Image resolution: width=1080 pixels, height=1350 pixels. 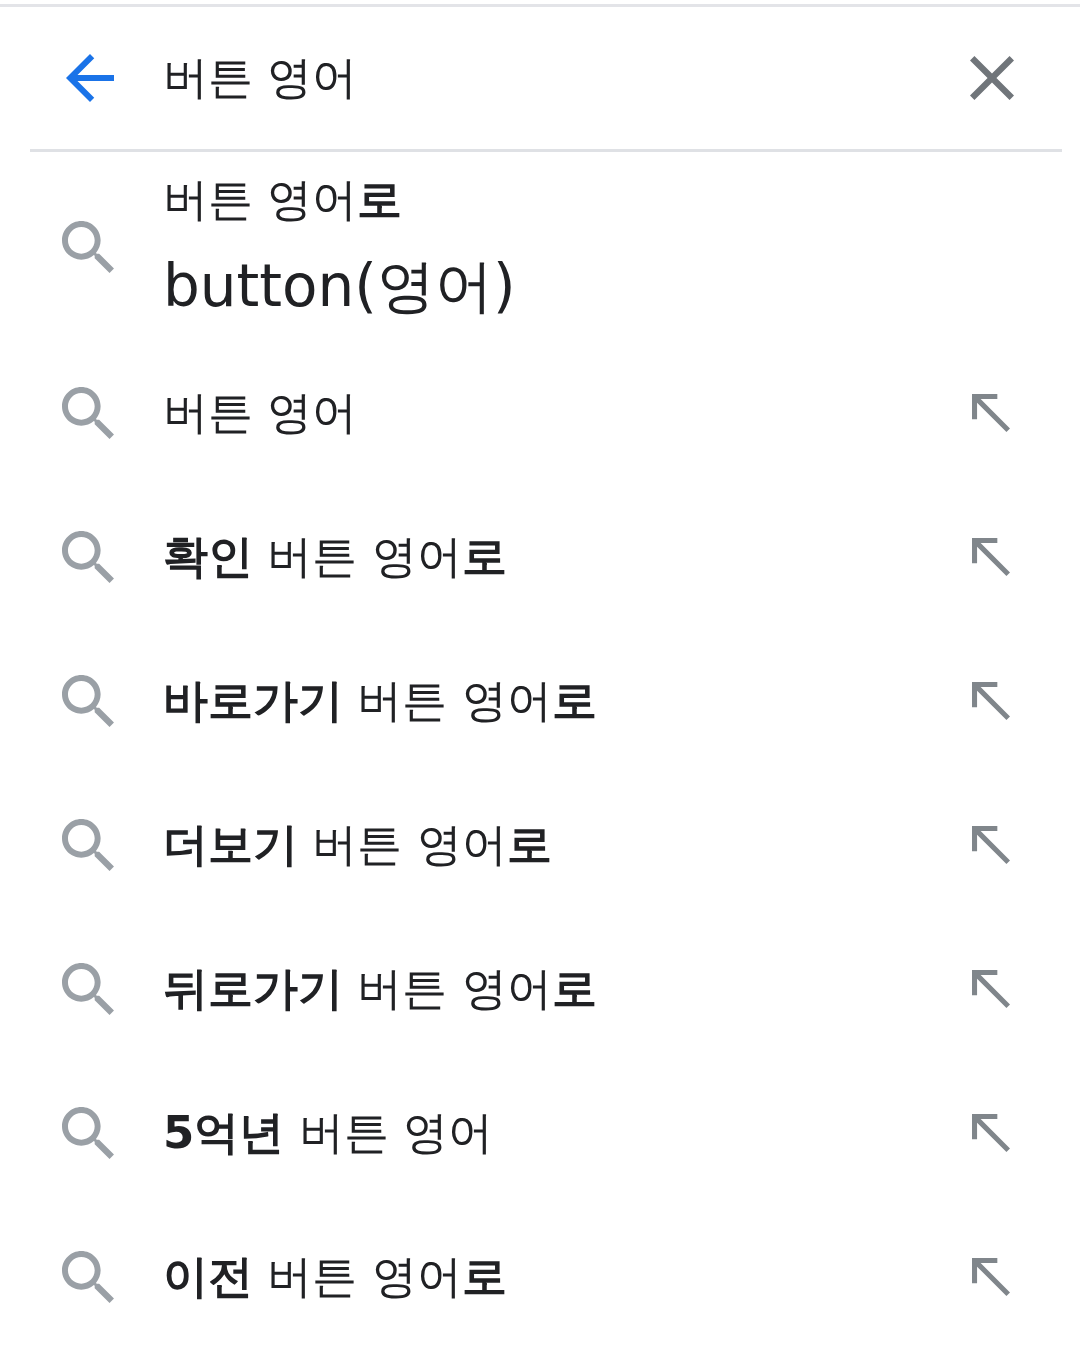 I want to click on close-icon, so click(x=992, y=78).